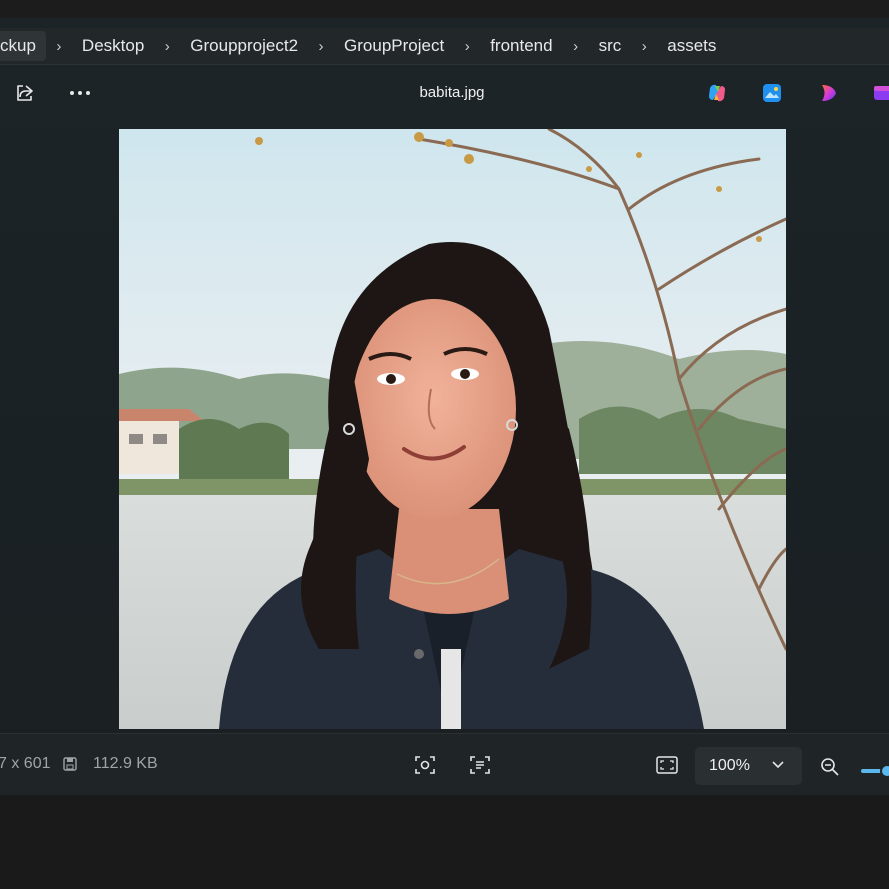 This screenshot has width=889, height=889. Describe the element at coordinates (394, 46) in the screenshot. I see `breadcrumb-item-groupproject: GroupProject` at that location.